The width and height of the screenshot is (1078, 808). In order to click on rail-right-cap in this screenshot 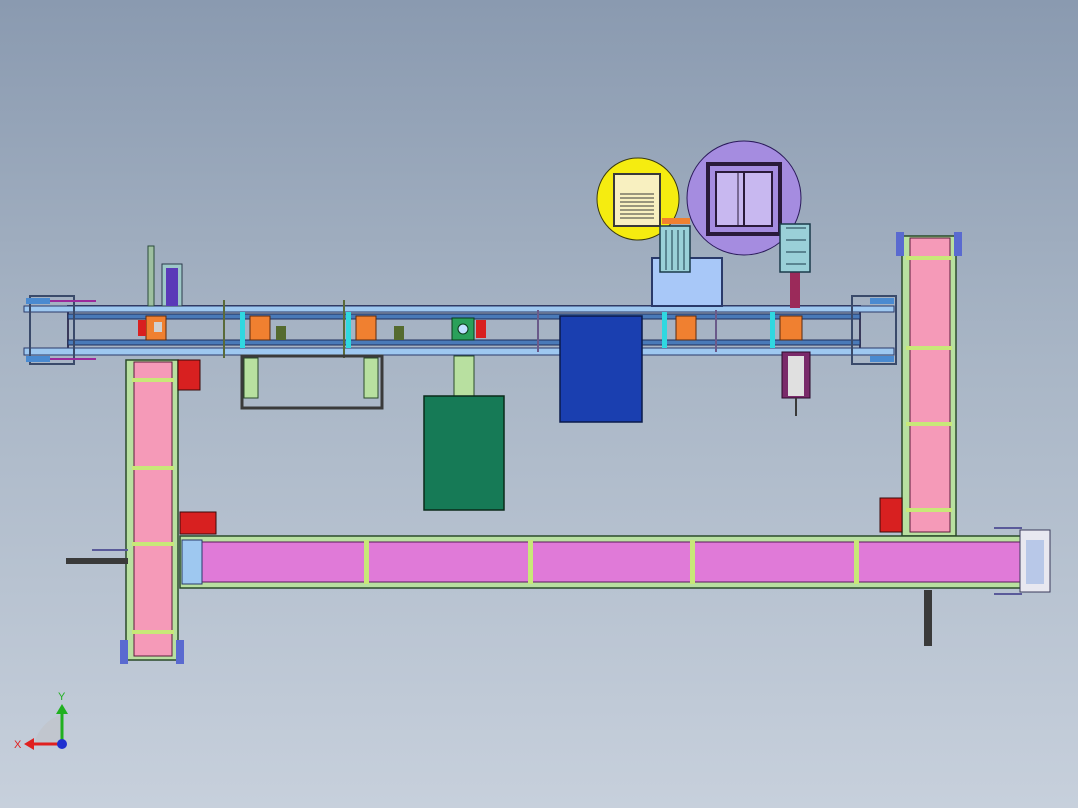, I will do `click(882, 301)`.